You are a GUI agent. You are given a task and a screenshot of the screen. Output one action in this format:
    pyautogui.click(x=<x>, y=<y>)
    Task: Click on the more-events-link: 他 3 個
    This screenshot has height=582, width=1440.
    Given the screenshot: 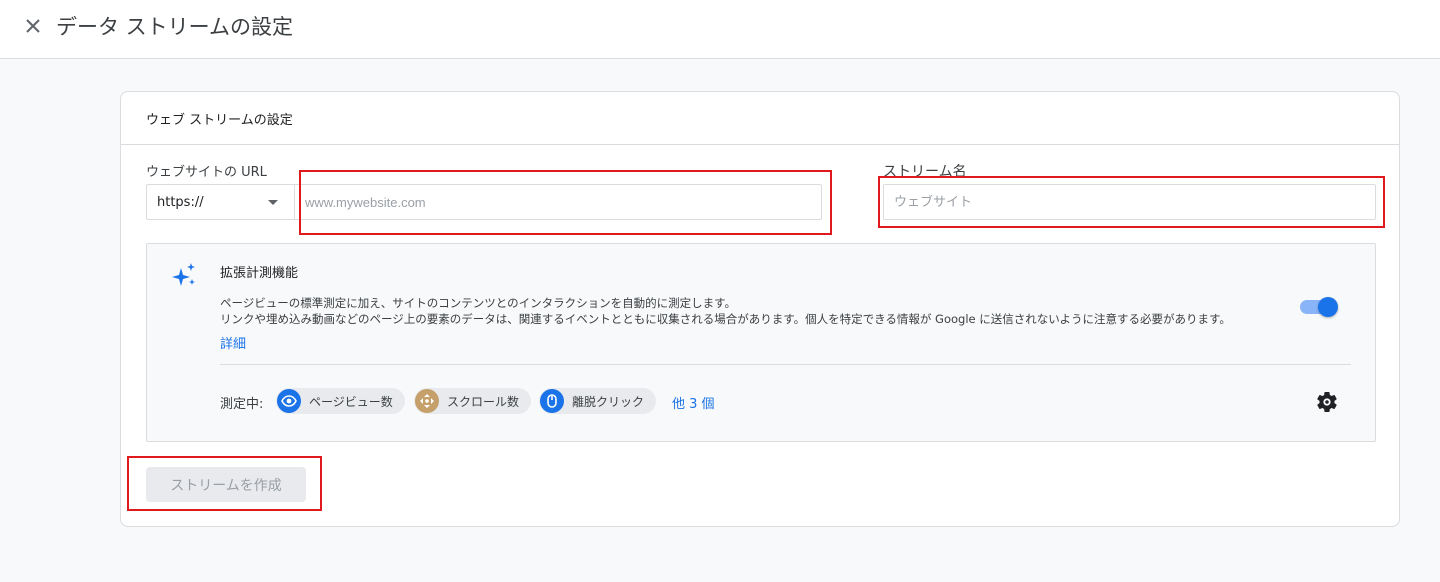 What is the action you would take?
    pyautogui.click(x=693, y=402)
    